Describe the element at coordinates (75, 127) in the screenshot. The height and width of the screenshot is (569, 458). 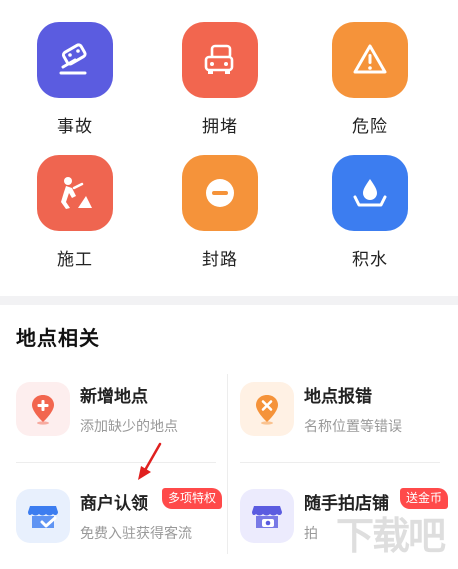
I see `report-label: 事故` at that location.